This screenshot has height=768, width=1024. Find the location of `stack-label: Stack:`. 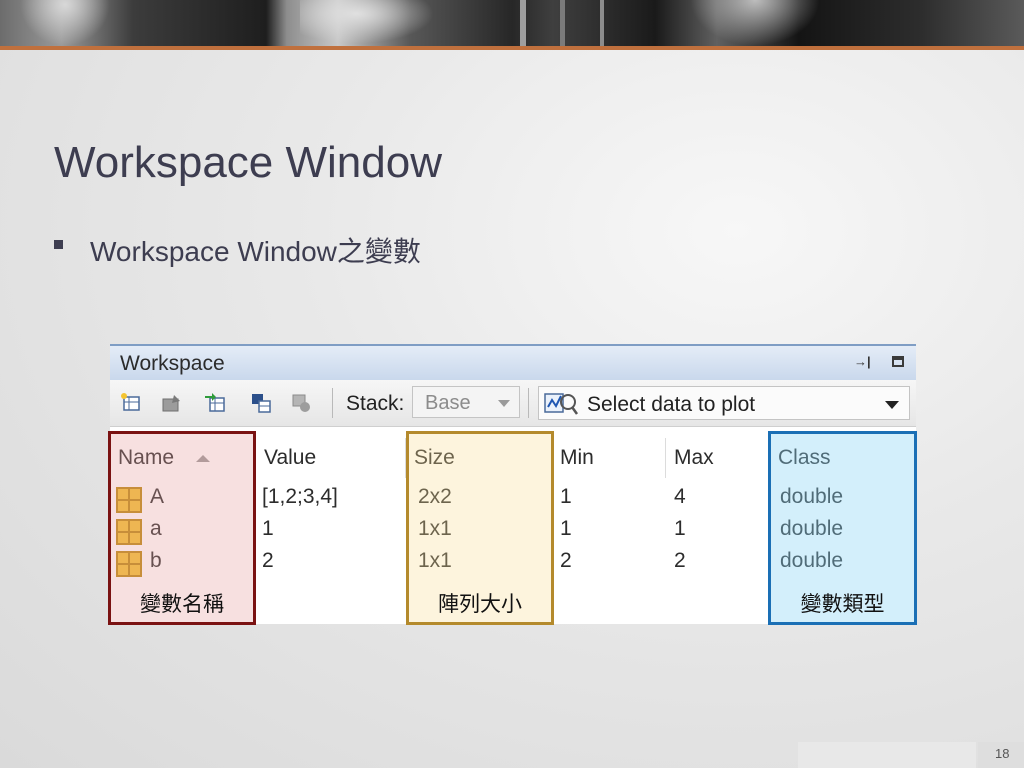

stack-label: Stack: is located at coordinates (375, 403).